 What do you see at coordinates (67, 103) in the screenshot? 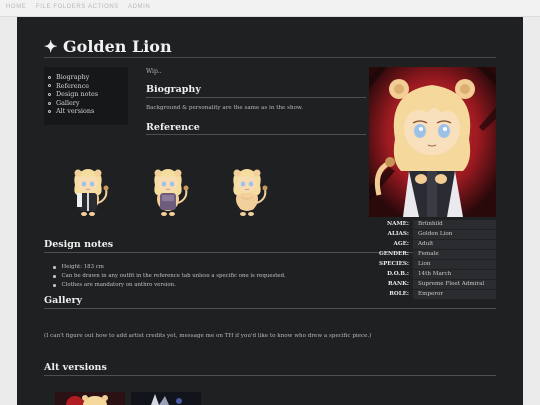
I see `toc-link-label: Gallery` at bounding box center [67, 103].